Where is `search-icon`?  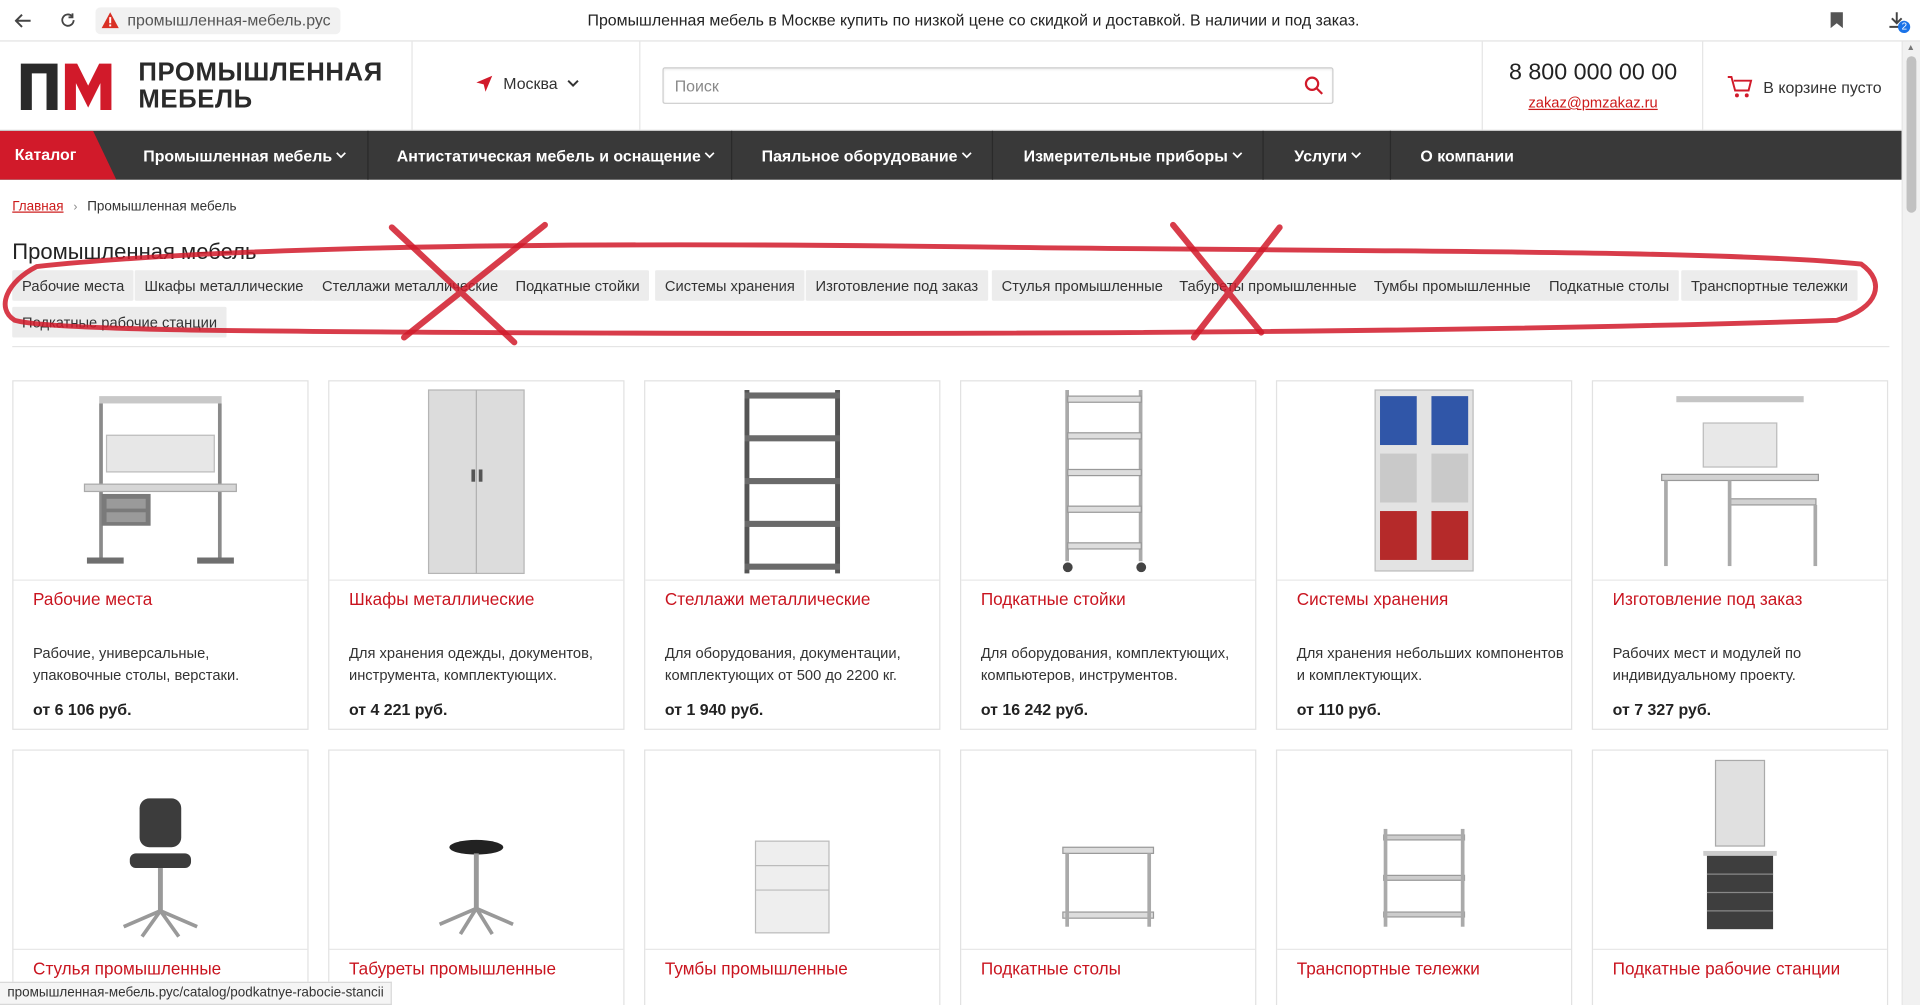 search-icon is located at coordinates (1313, 85).